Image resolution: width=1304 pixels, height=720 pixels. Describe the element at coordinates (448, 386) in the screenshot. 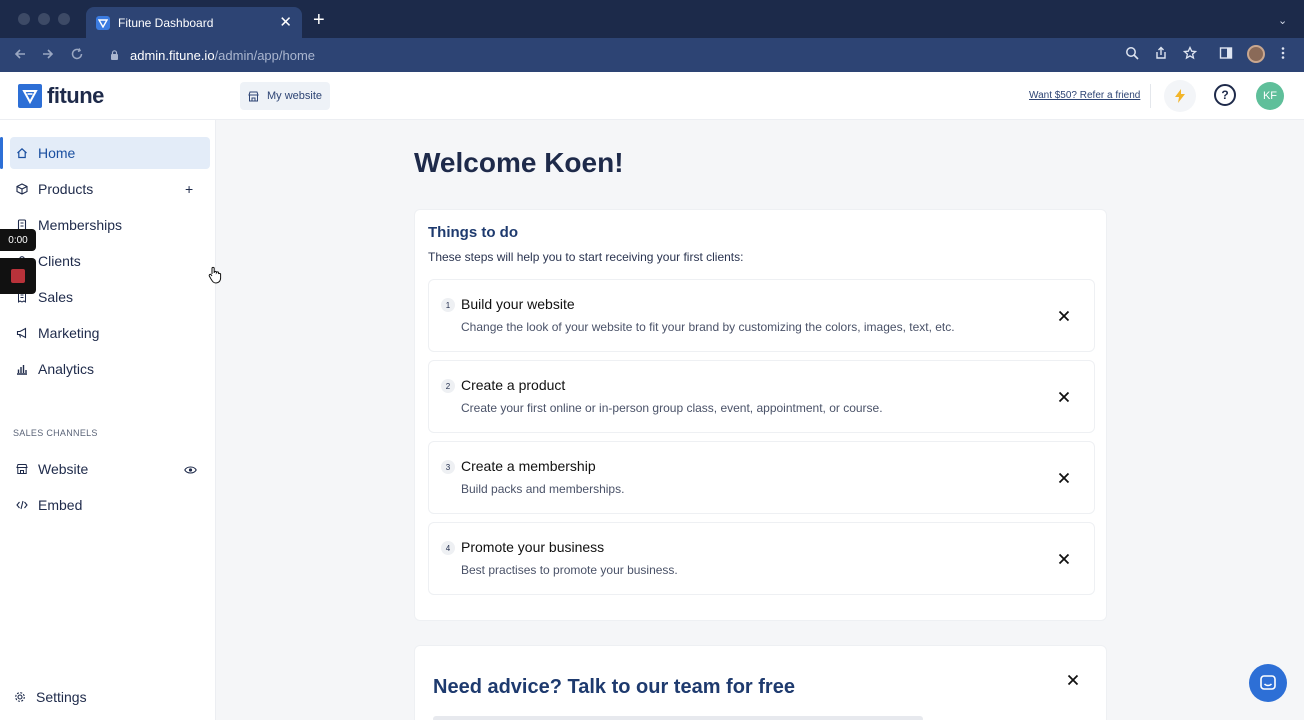

I see `step-number: 2` at that location.